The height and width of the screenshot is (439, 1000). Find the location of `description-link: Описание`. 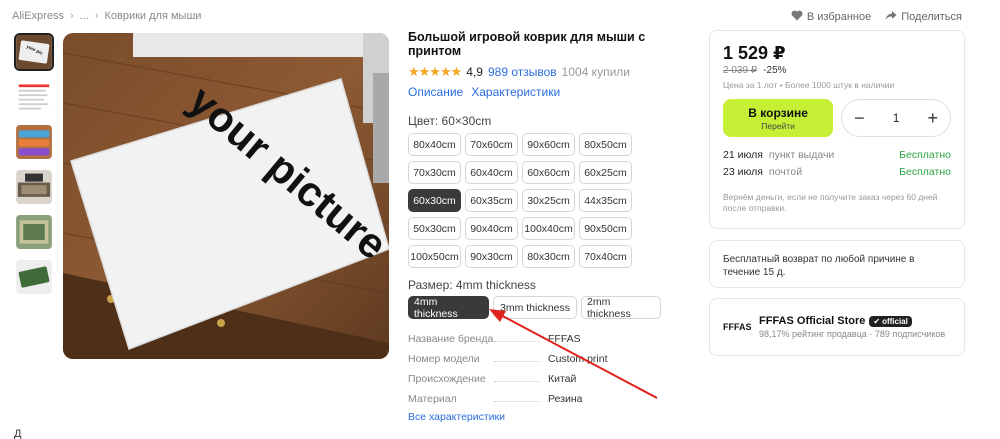

description-link: Описание is located at coordinates (435, 92).